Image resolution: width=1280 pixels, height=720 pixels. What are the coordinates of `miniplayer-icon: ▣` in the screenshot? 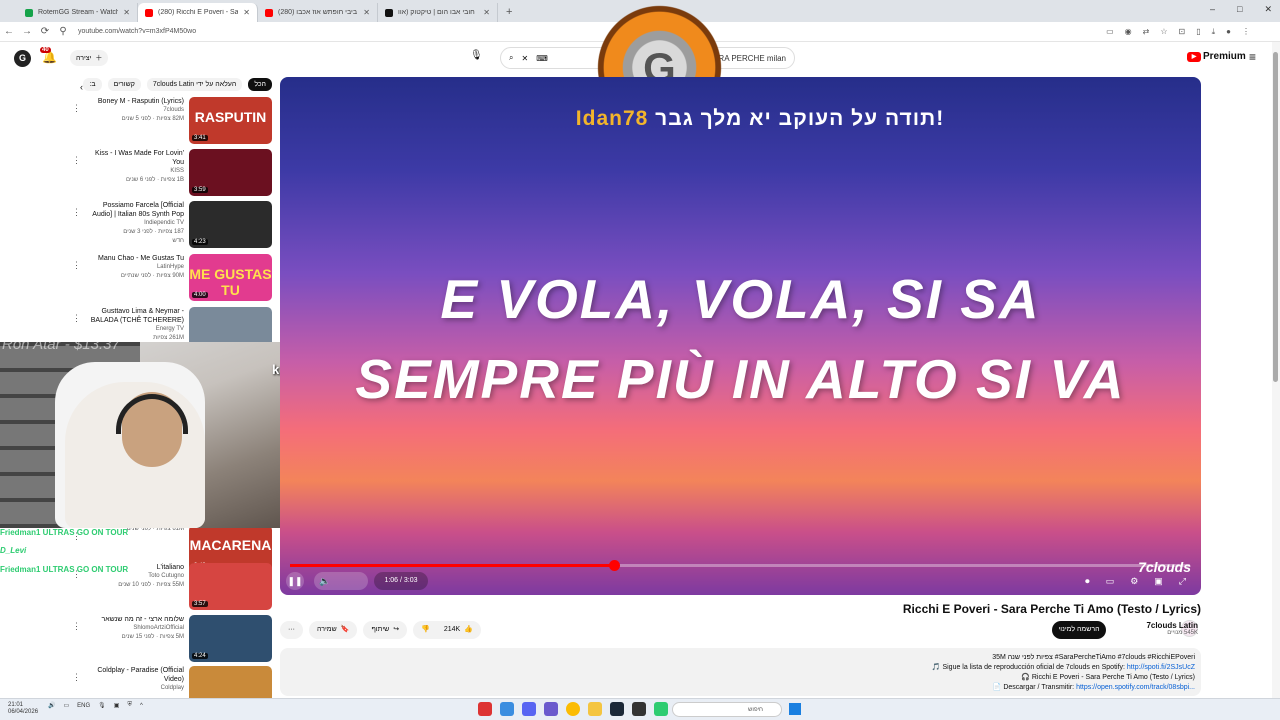 It's located at (1158, 581).